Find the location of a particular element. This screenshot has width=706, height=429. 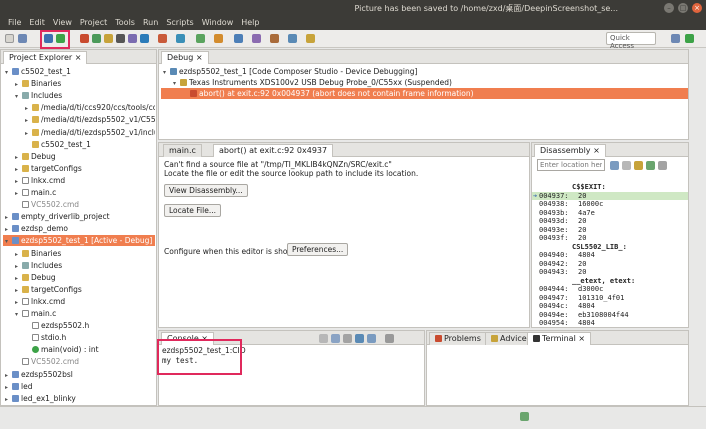

disassembly-row: 004954: 4804 is located at coordinates (610, 323).